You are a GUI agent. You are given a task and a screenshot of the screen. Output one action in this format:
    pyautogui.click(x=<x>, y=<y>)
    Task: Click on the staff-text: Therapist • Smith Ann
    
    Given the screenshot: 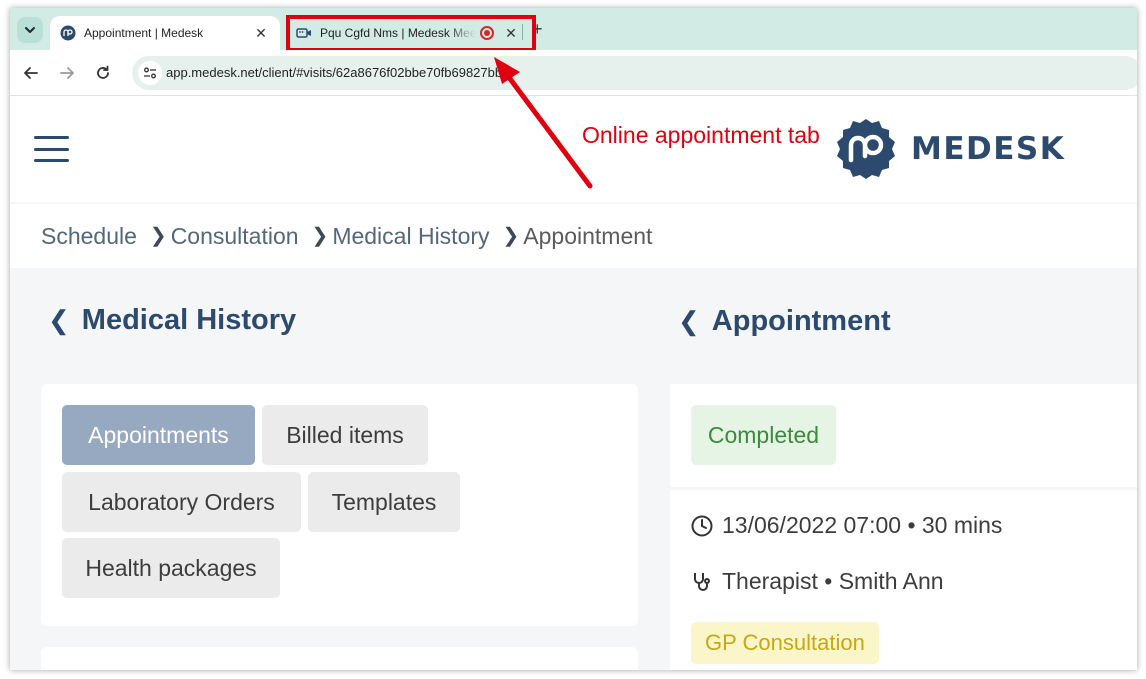 What is the action you would take?
    pyautogui.click(x=833, y=581)
    